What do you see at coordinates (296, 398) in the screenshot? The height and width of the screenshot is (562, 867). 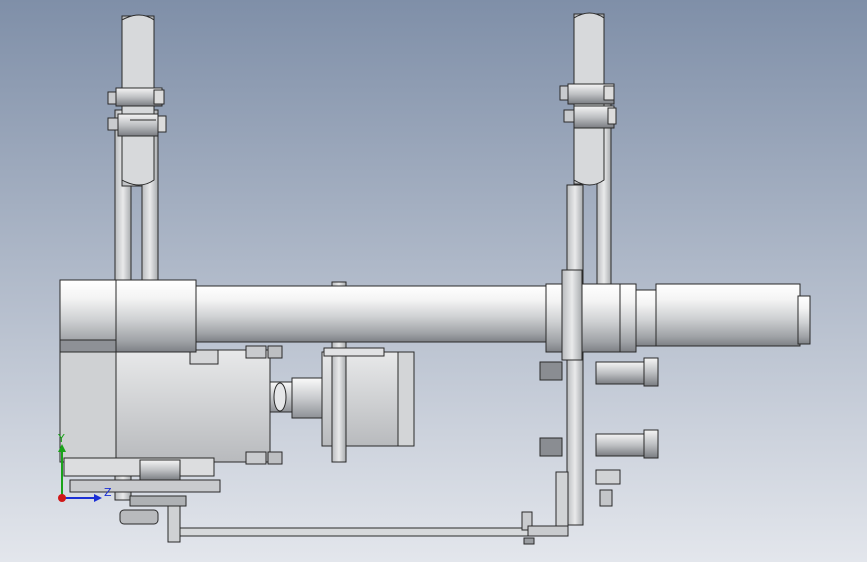 I see `shaft-coupling` at bounding box center [296, 398].